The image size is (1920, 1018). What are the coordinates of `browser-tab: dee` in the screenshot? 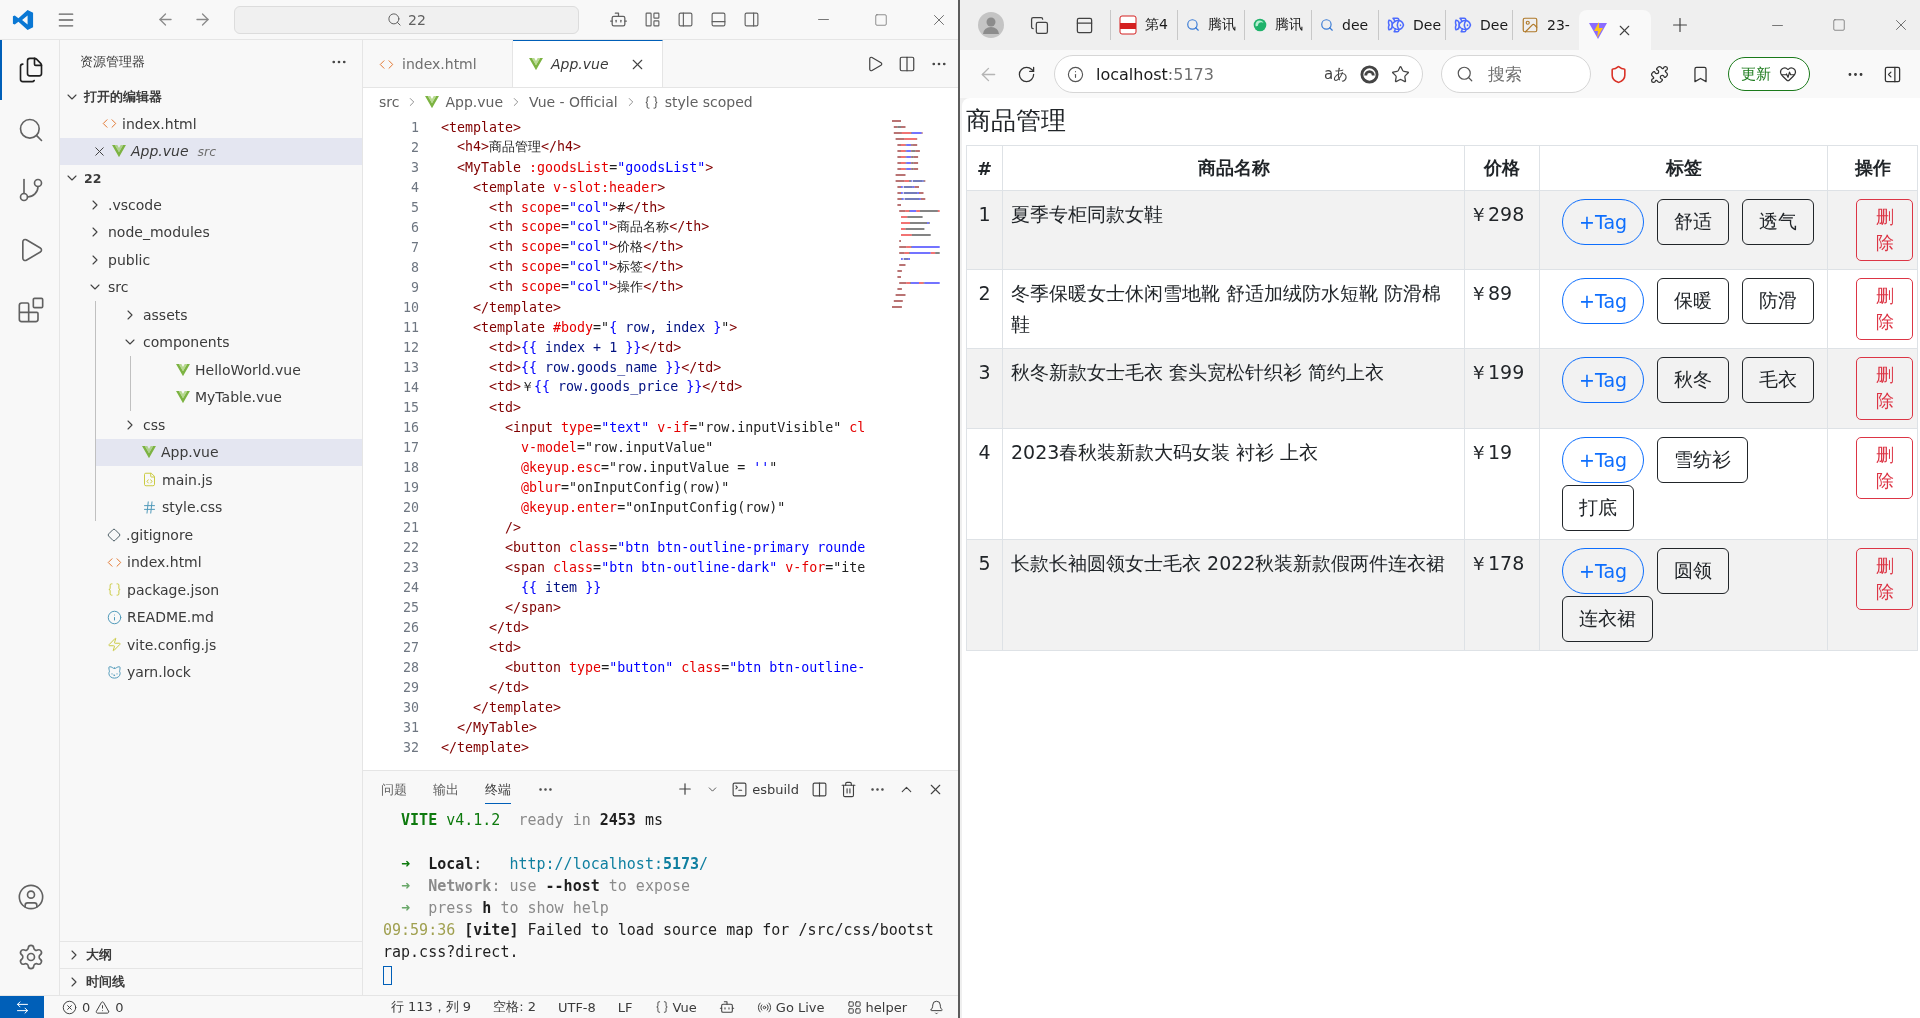 It's located at (1344, 25).